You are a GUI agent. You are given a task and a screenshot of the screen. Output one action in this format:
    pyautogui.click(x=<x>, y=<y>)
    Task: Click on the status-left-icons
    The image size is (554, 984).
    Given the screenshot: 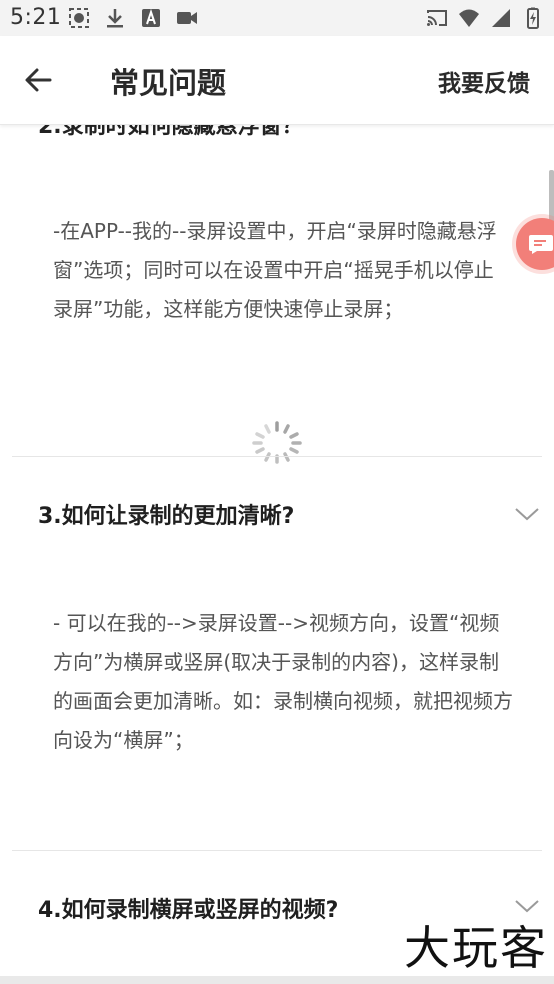 What is the action you would take?
    pyautogui.click(x=133, y=18)
    